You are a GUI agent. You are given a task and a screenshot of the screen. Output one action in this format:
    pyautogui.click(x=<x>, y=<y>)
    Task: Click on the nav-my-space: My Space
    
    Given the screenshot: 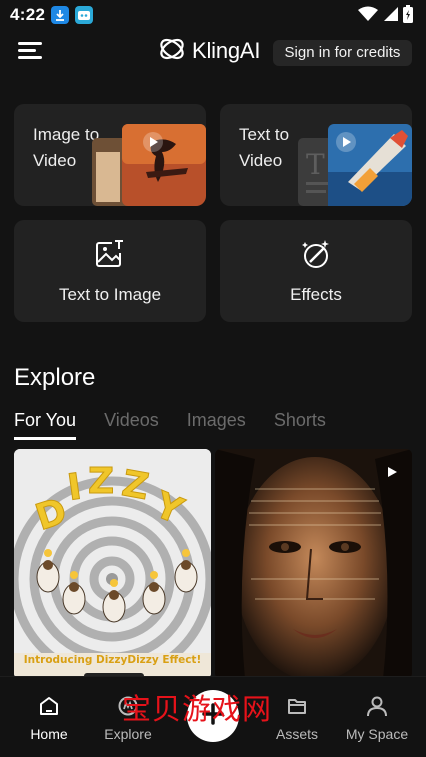 What is the action you would take?
    pyautogui.click(x=377, y=718)
    